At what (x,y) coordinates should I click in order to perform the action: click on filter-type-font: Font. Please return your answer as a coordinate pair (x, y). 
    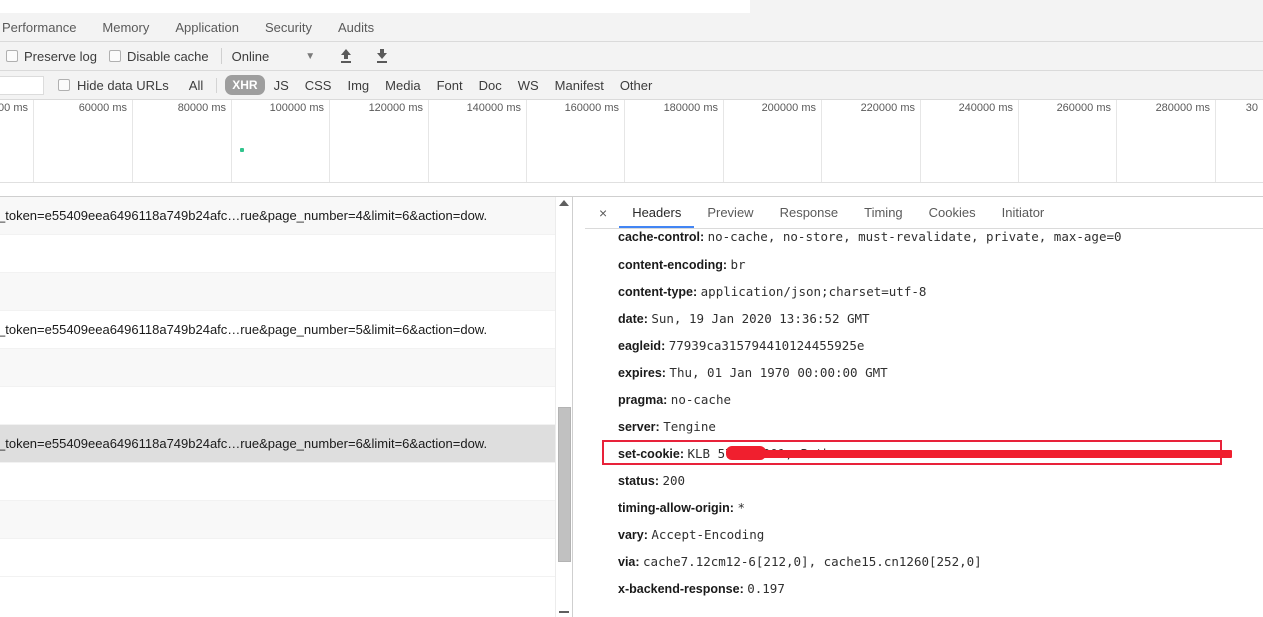
    Looking at the image, I should click on (450, 85).